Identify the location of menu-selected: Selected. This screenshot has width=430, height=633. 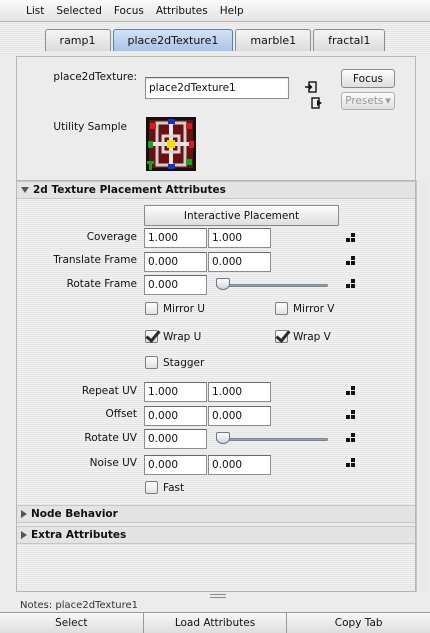
(79, 11).